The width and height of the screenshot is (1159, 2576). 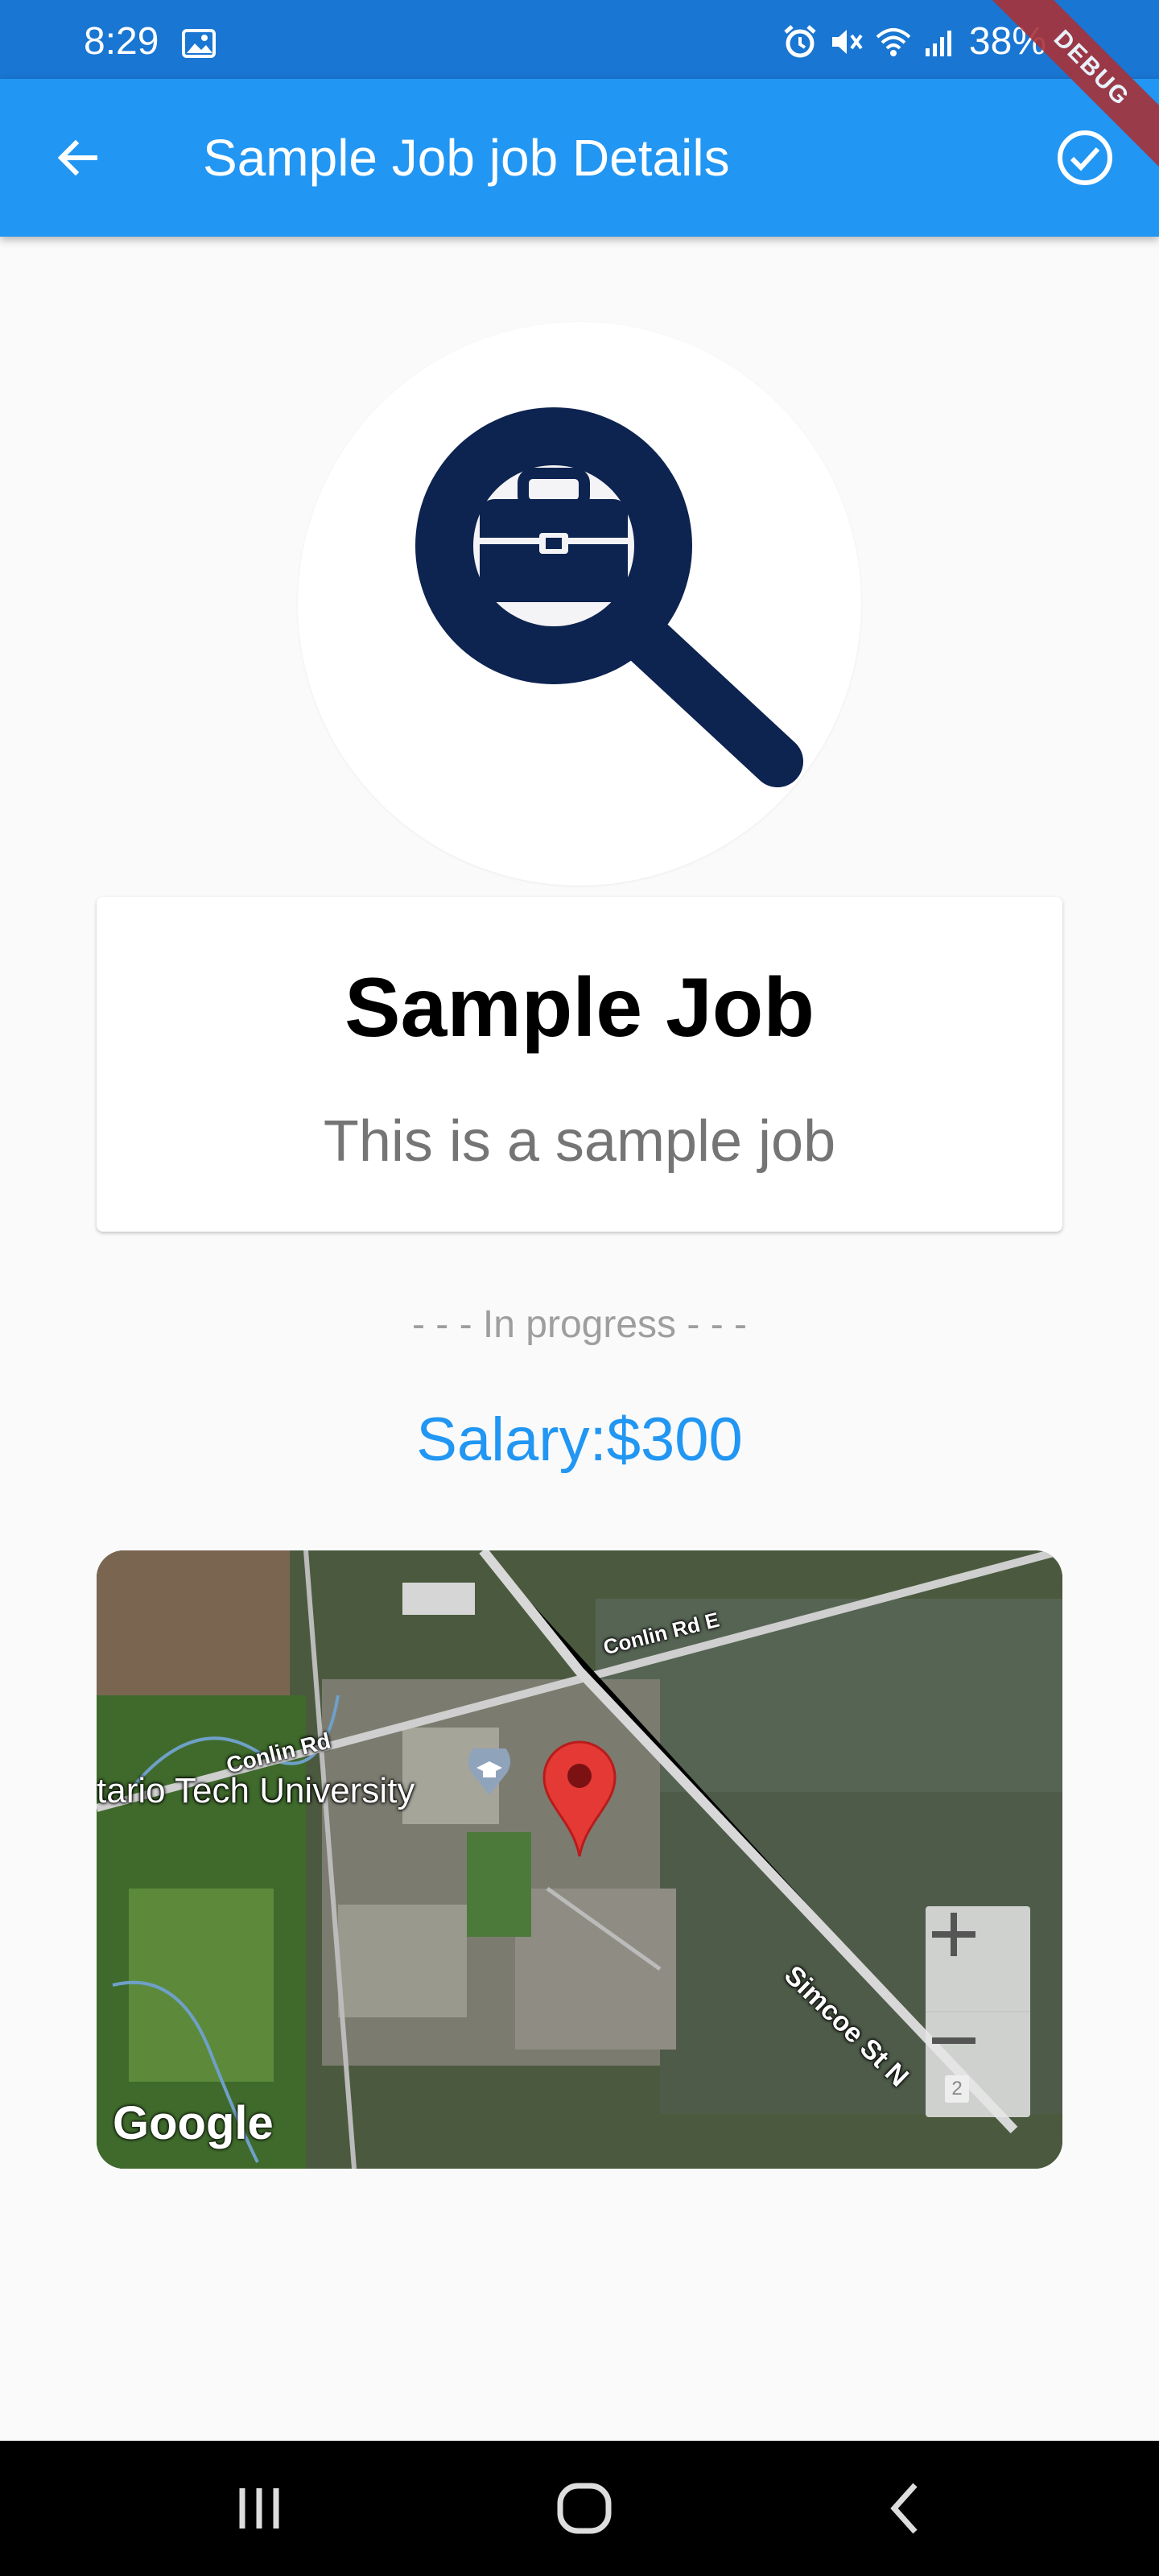 I want to click on map-label-university: tario Tech University, so click(x=256, y=1790).